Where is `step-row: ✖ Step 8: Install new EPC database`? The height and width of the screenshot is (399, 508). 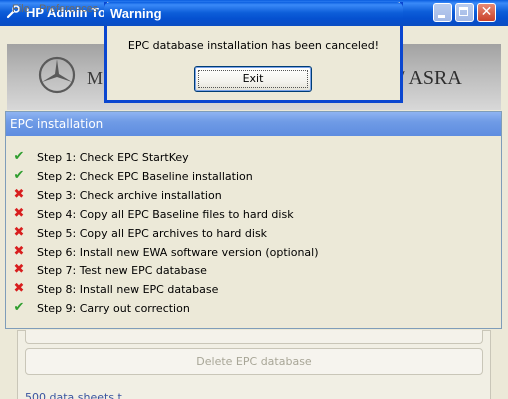
step-row: ✖ Step 8: Install new EPC database is located at coordinates (252, 290).